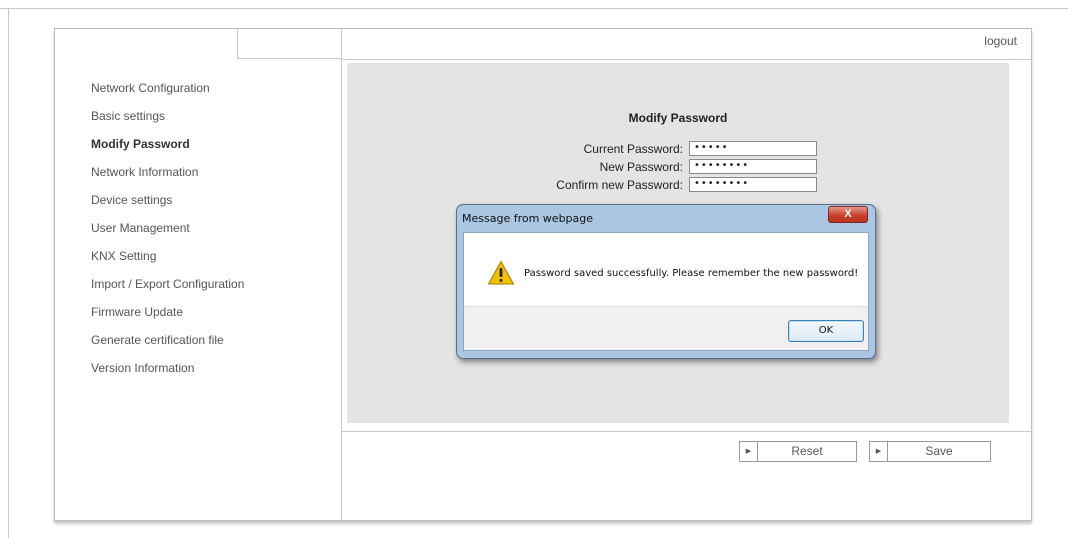 This screenshot has height=538, width=1068. What do you see at coordinates (211, 121) in the screenshot?
I see `sidebar-item-basic-settings: Basic settings` at bounding box center [211, 121].